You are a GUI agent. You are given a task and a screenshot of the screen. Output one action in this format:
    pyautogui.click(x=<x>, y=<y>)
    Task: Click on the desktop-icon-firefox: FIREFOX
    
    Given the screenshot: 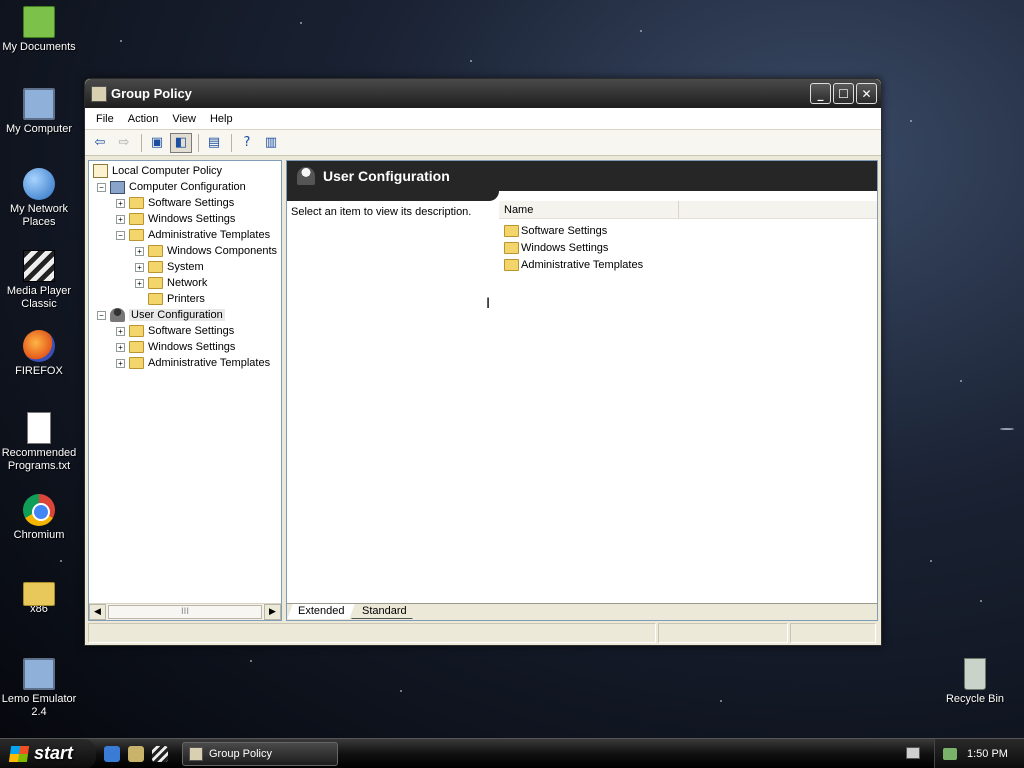 What is the action you would take?
    pyautogui.click(x=39, y=354)
    